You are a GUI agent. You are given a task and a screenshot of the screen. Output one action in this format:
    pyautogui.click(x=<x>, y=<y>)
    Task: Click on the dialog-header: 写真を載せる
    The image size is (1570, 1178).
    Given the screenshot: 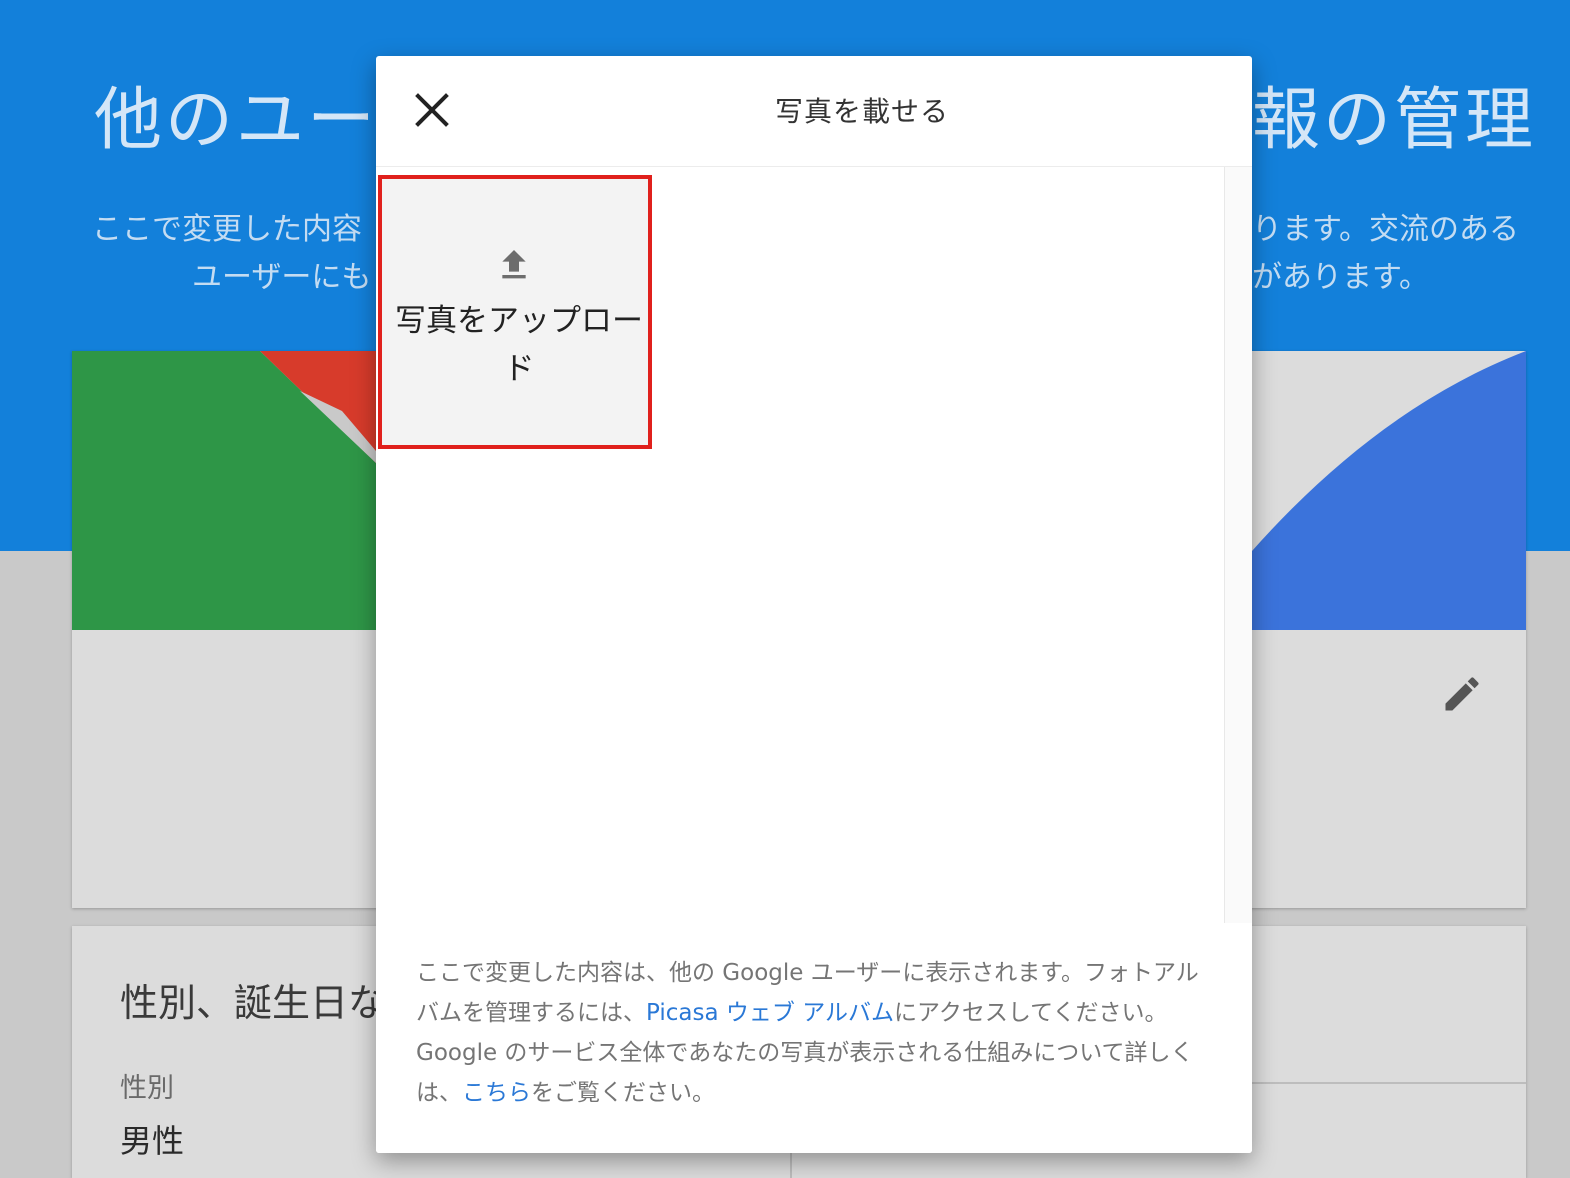 What is the action you would take?
    pyautogui.click(x=814, y=111)
    